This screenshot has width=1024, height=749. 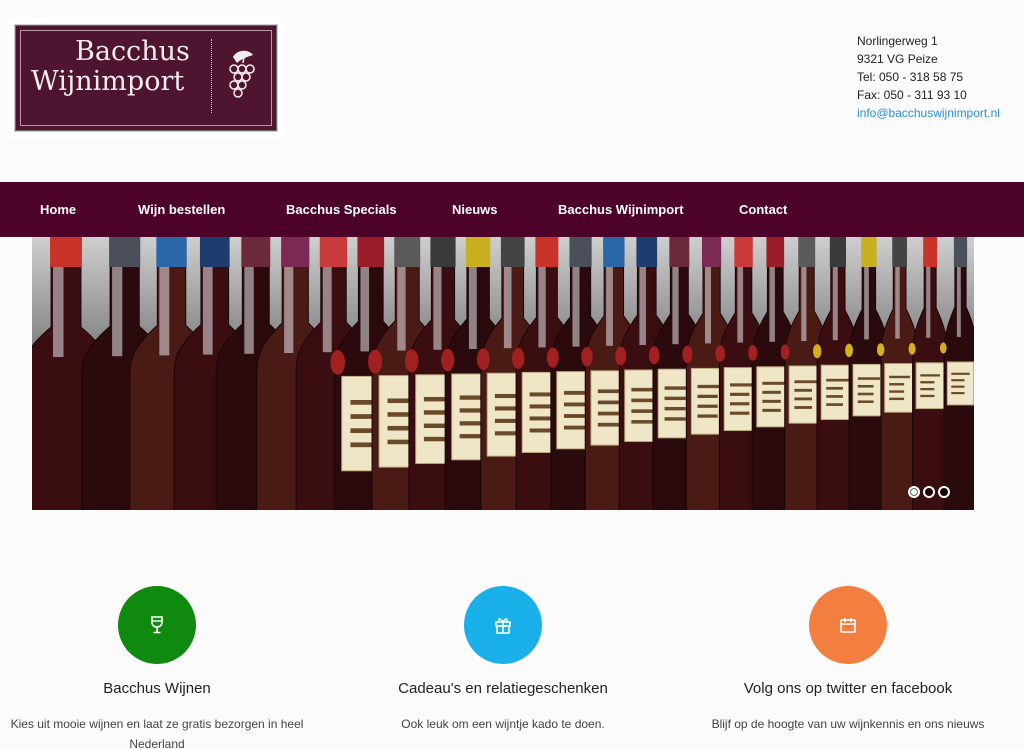 What do you see at coordinates (621, 209) in the screenshot?
I see `nav-item-bacchus-wijnimport: Bacchus Wijnimport` at bounding box center [621, 209].